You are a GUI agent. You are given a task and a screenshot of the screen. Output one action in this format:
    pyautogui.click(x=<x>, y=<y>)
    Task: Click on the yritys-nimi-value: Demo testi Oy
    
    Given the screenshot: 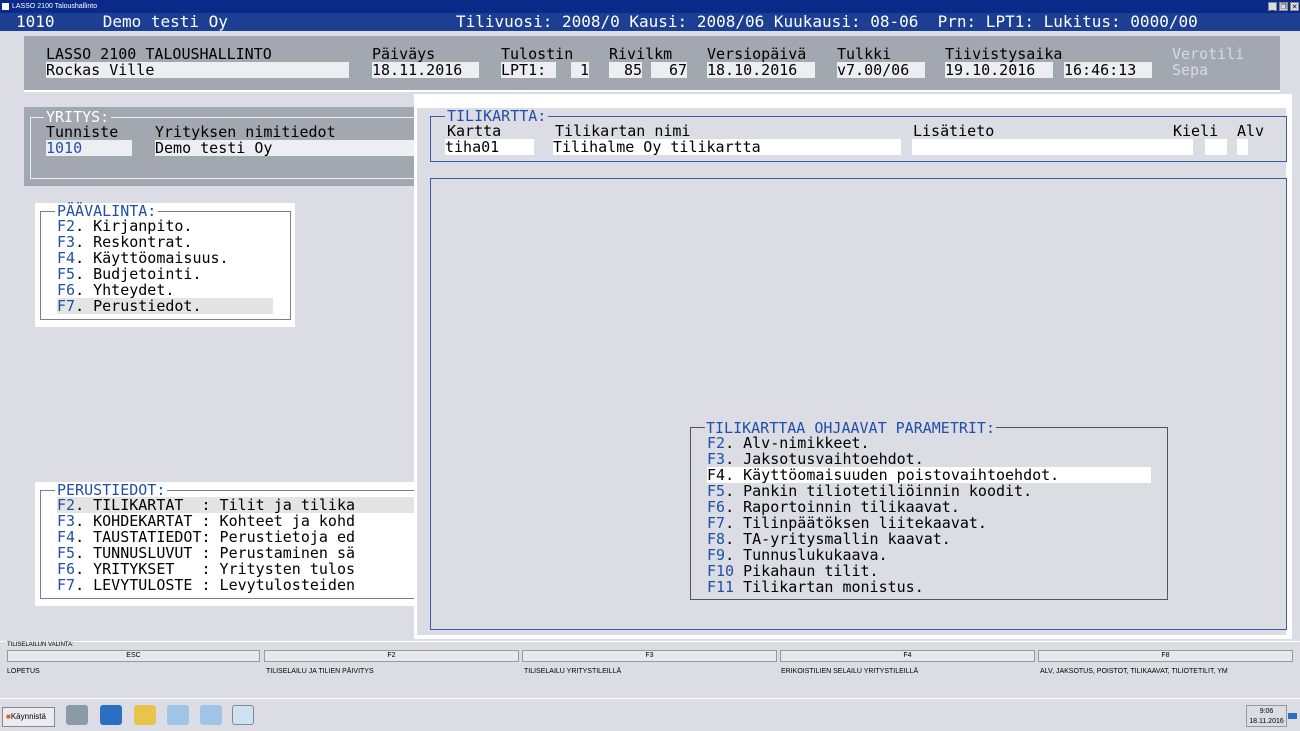 What is the action you would take?
    pyautogui.click(x=287, y=148)
    